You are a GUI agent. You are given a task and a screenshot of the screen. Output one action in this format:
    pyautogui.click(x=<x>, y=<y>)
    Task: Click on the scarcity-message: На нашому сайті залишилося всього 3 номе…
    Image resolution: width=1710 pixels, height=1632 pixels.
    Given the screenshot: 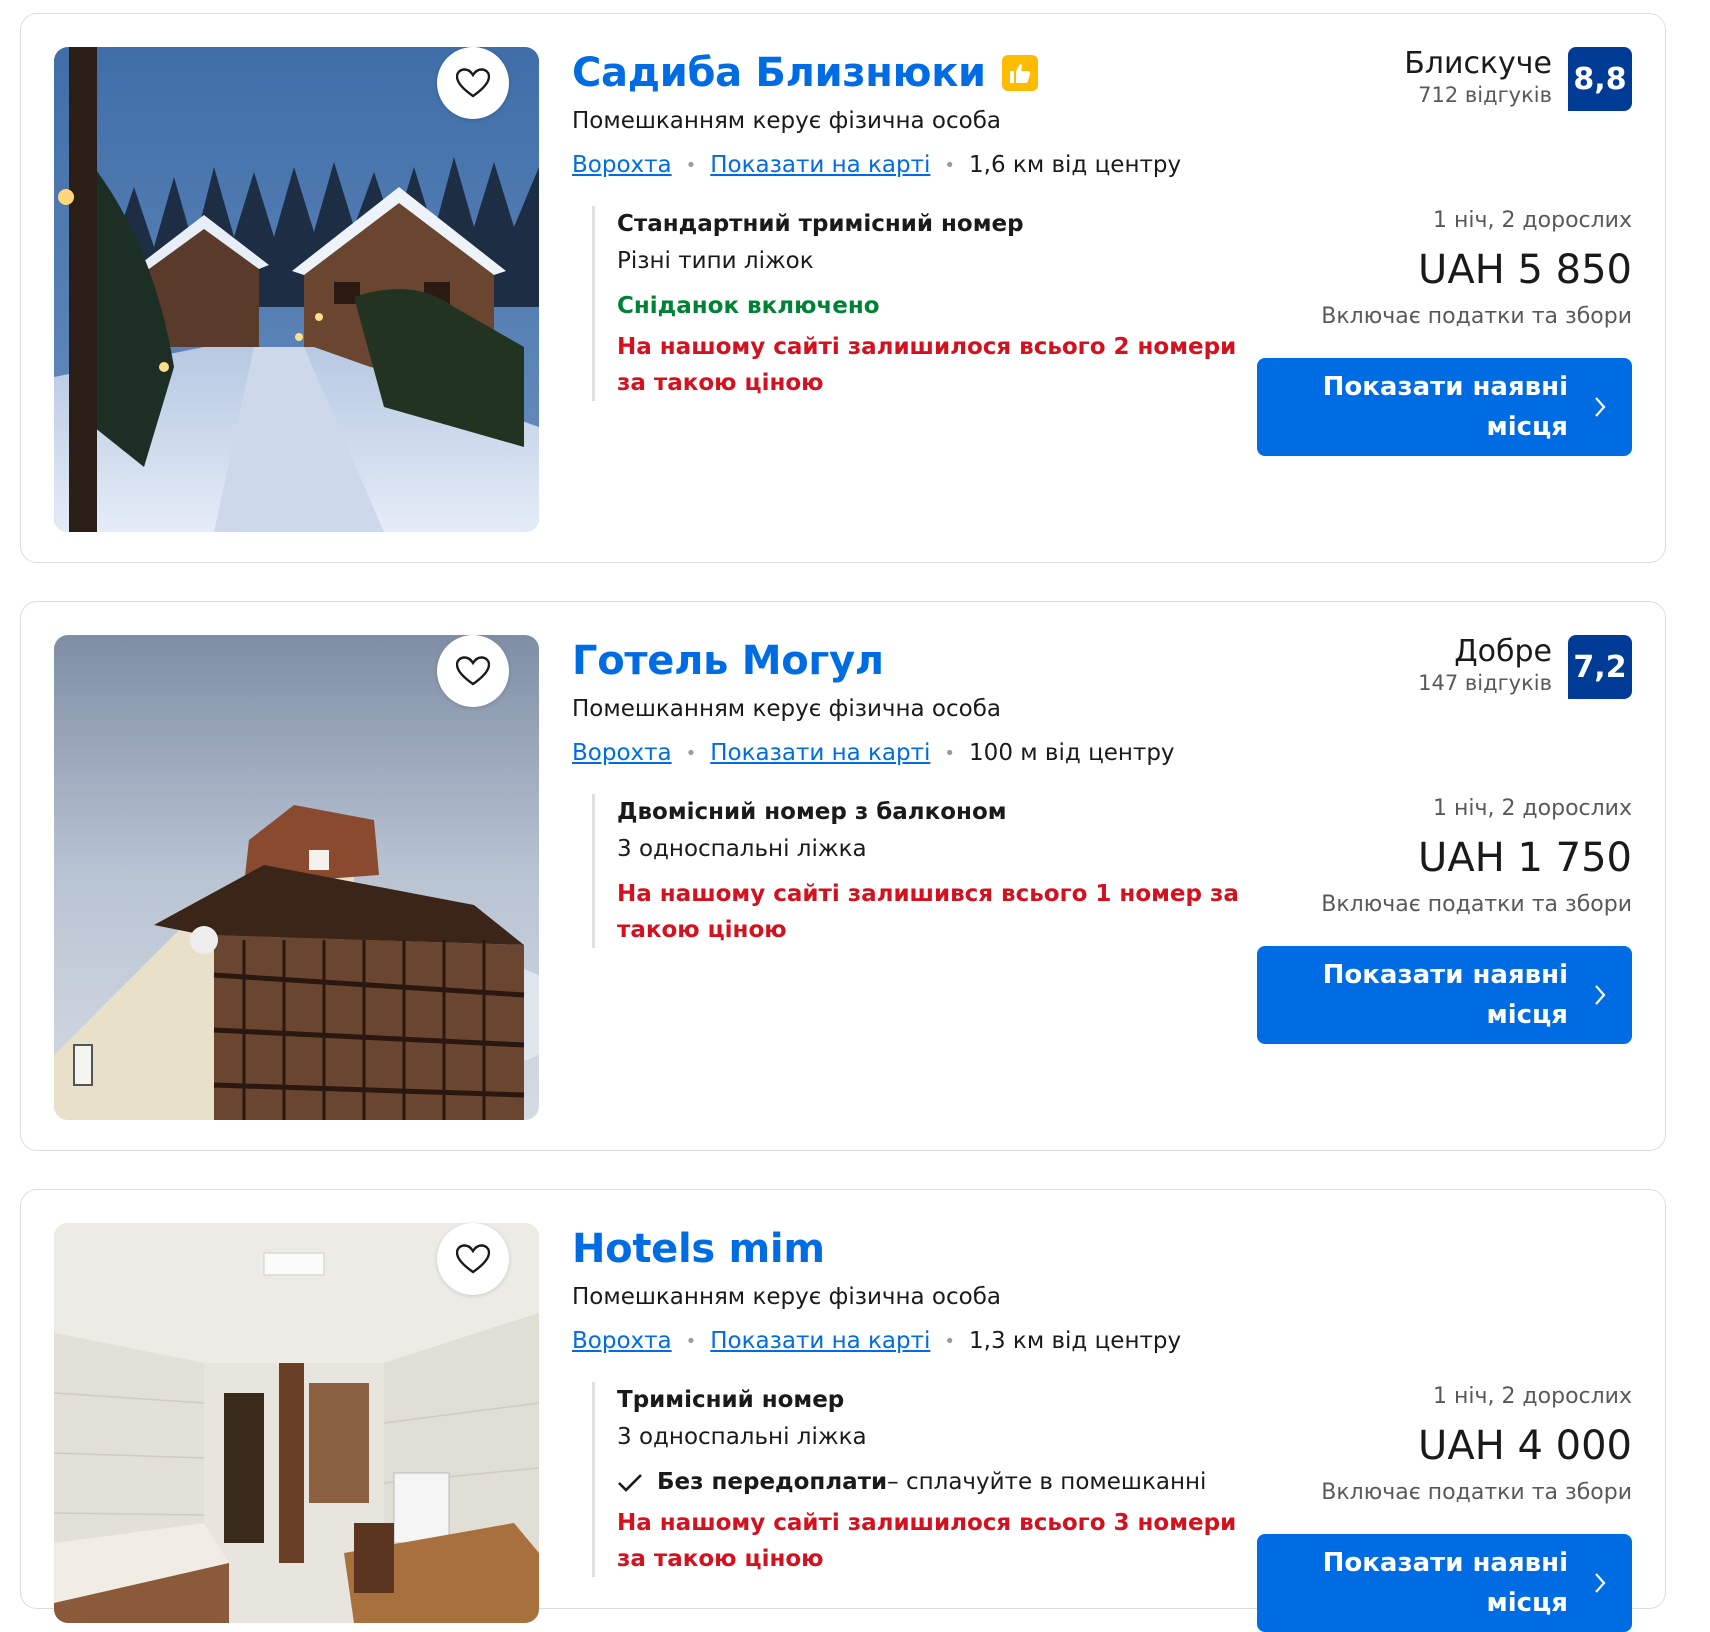 What is the action you would take?
    pyautogui.click(x=927, y=1541)
    